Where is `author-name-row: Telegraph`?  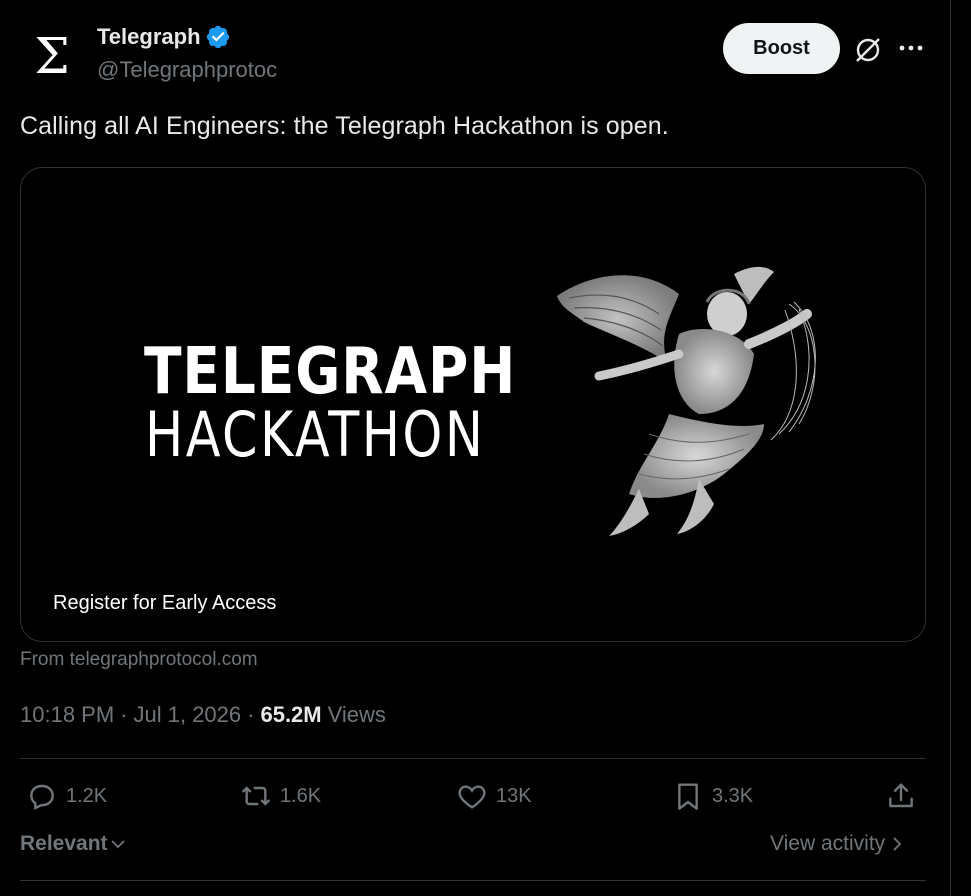
author-name-row: Telegraph is located at coordinates (164, 37).